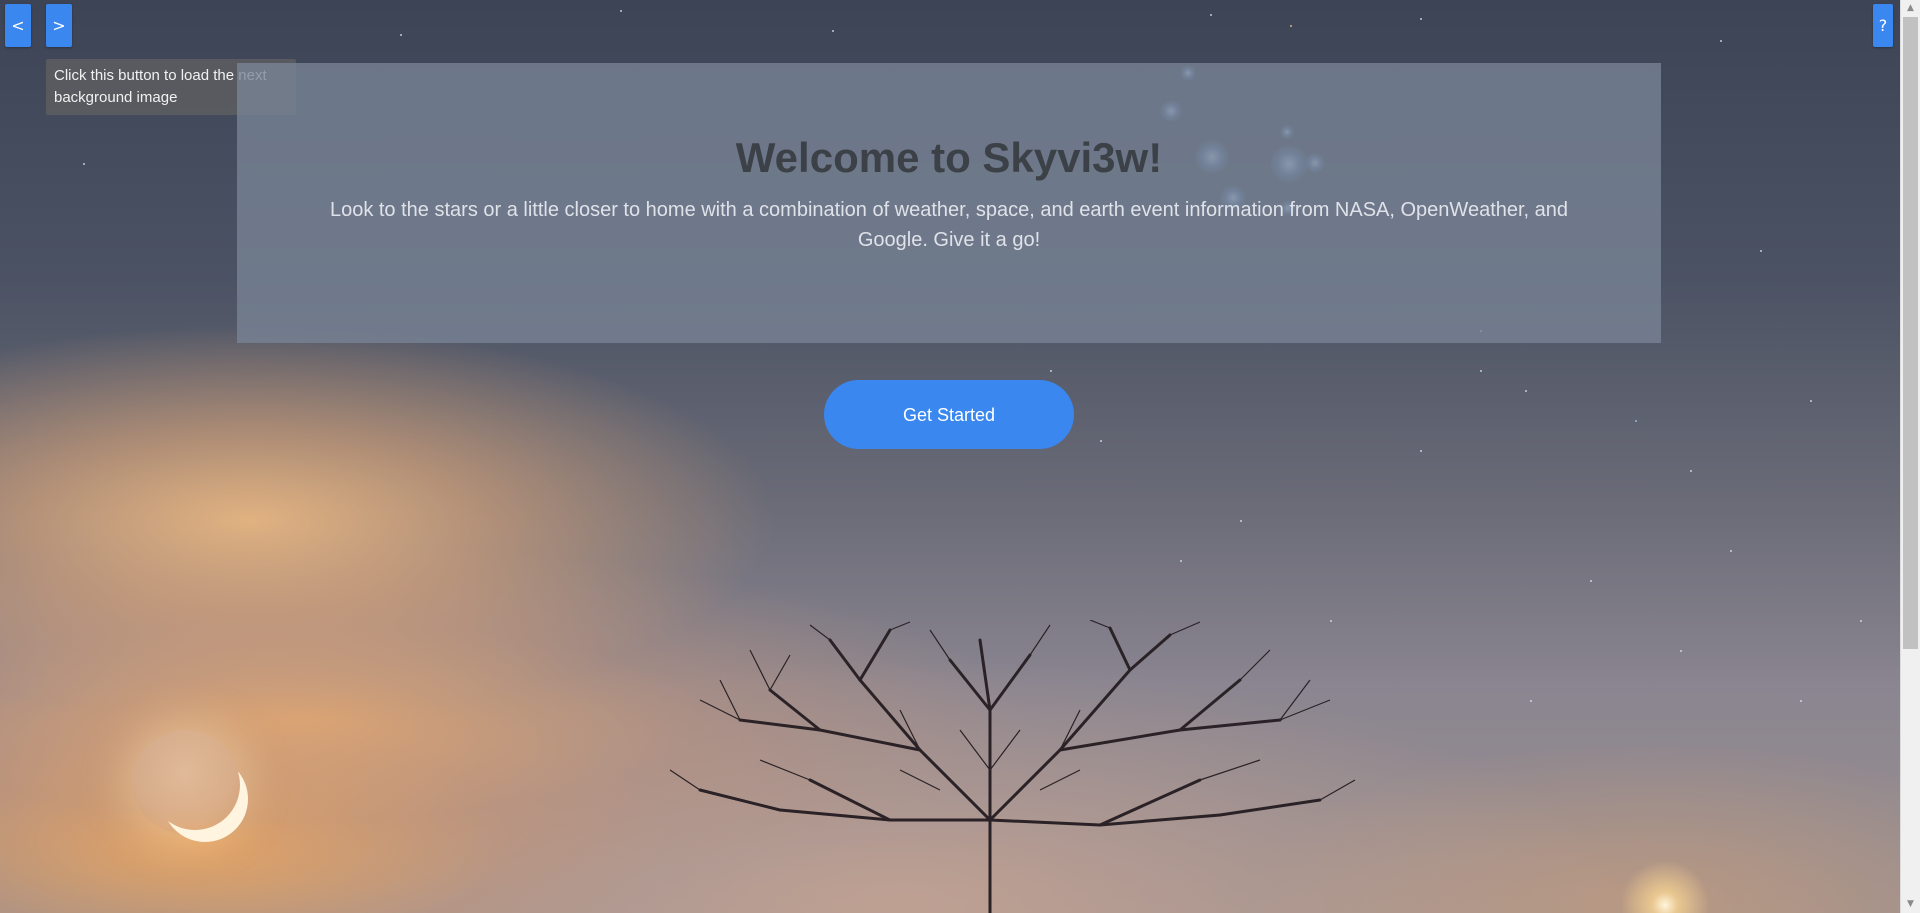 This screenshot has height=913, width=1920. I want to click on get-started-button: Get Started, so click(949, 414).